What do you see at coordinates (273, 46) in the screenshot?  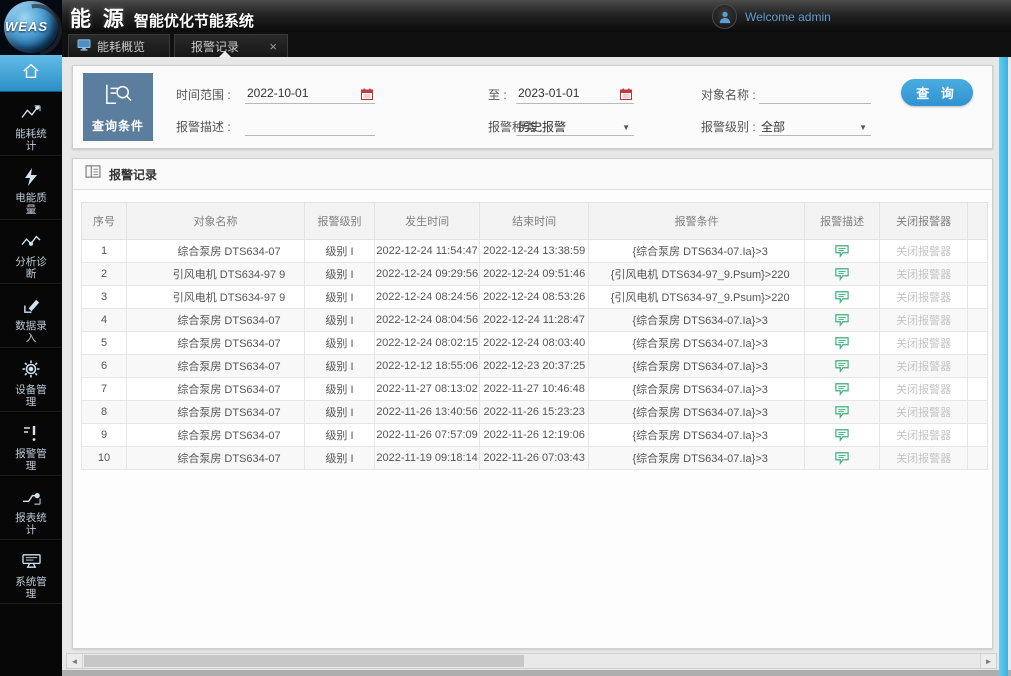 I see `close-tab-icon: ×` at bounding box center [273, 46].